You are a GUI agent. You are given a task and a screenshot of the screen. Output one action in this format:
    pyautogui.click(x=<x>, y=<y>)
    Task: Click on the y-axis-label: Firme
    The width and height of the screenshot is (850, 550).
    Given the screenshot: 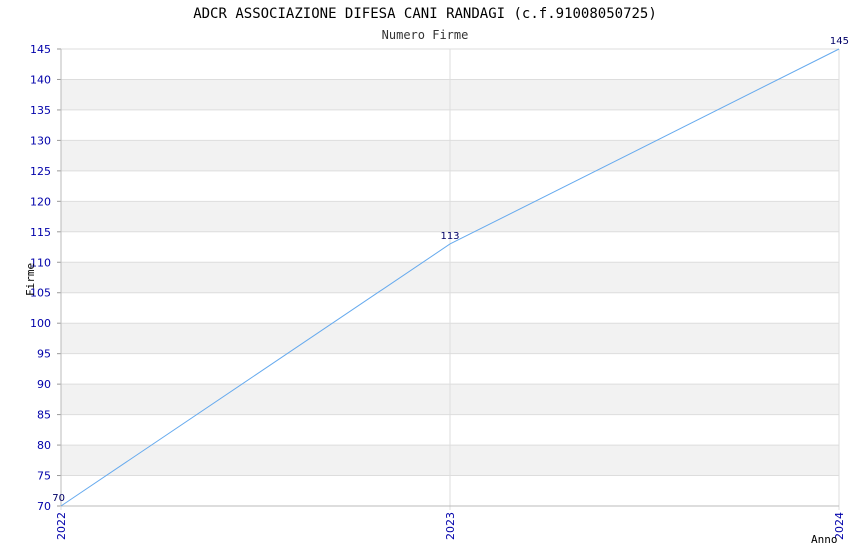 What is the action you would take?
    pyautogui.click(x=30, y=279)
    